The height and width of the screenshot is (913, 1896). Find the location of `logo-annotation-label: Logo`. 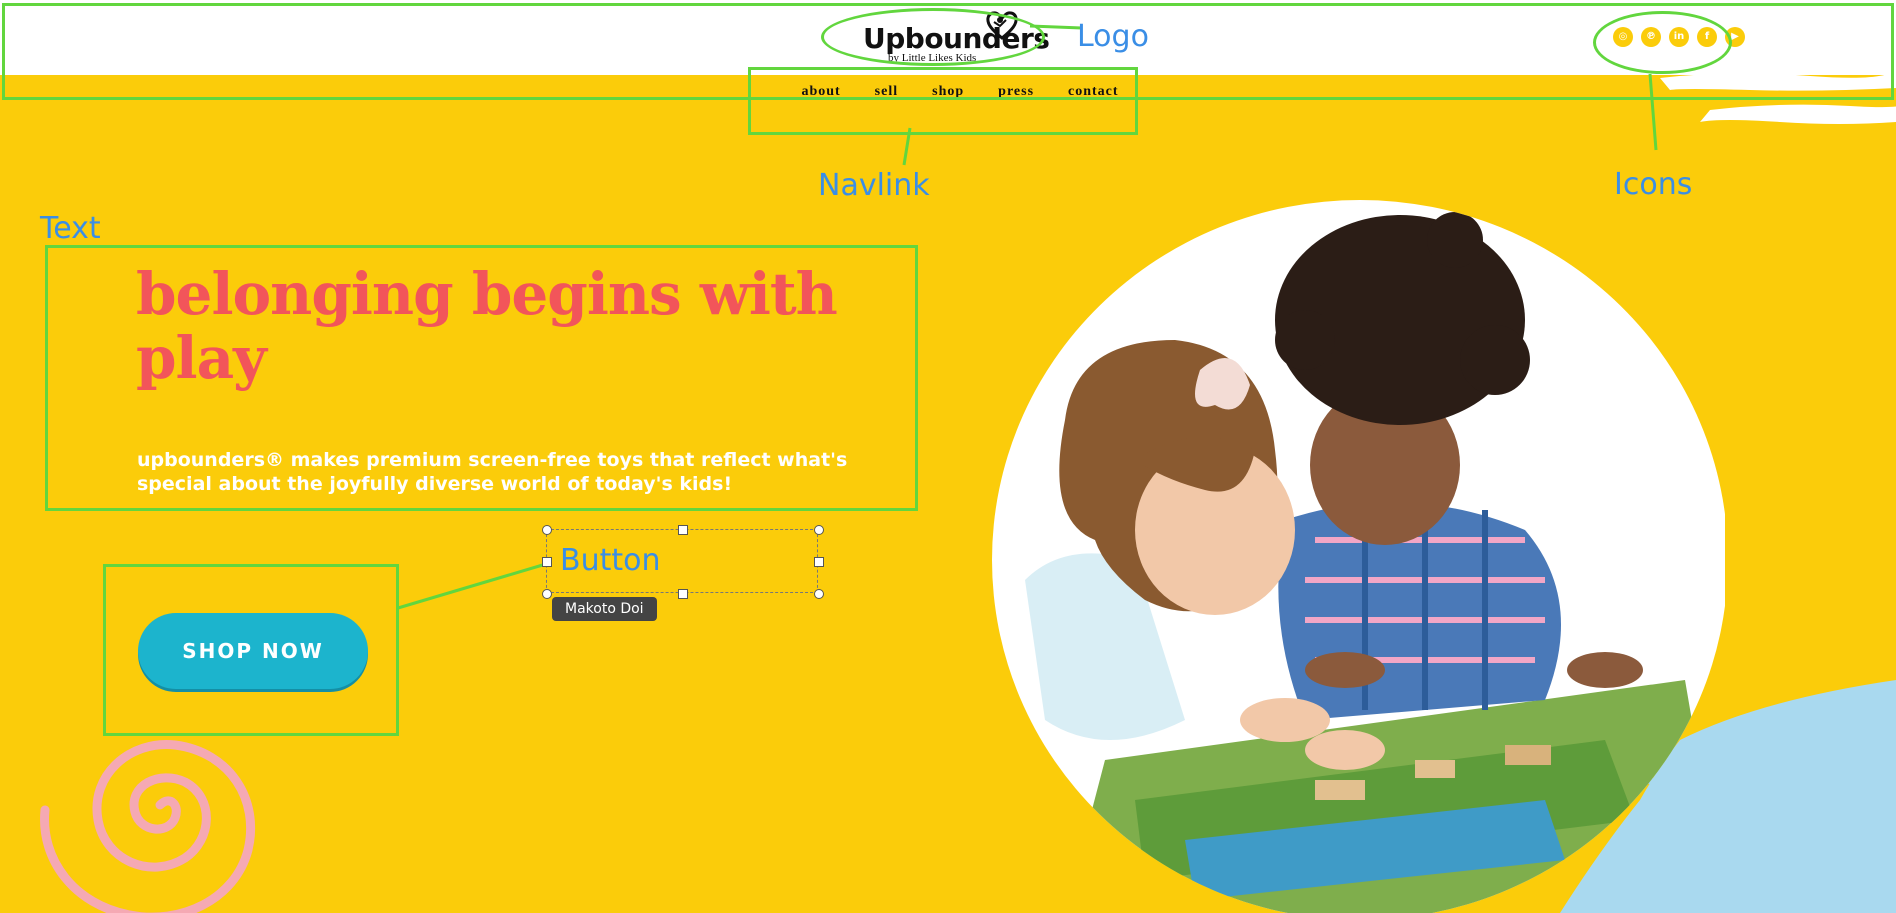

logo-annotation-label: Logo is located at coordinates (1113, 36).